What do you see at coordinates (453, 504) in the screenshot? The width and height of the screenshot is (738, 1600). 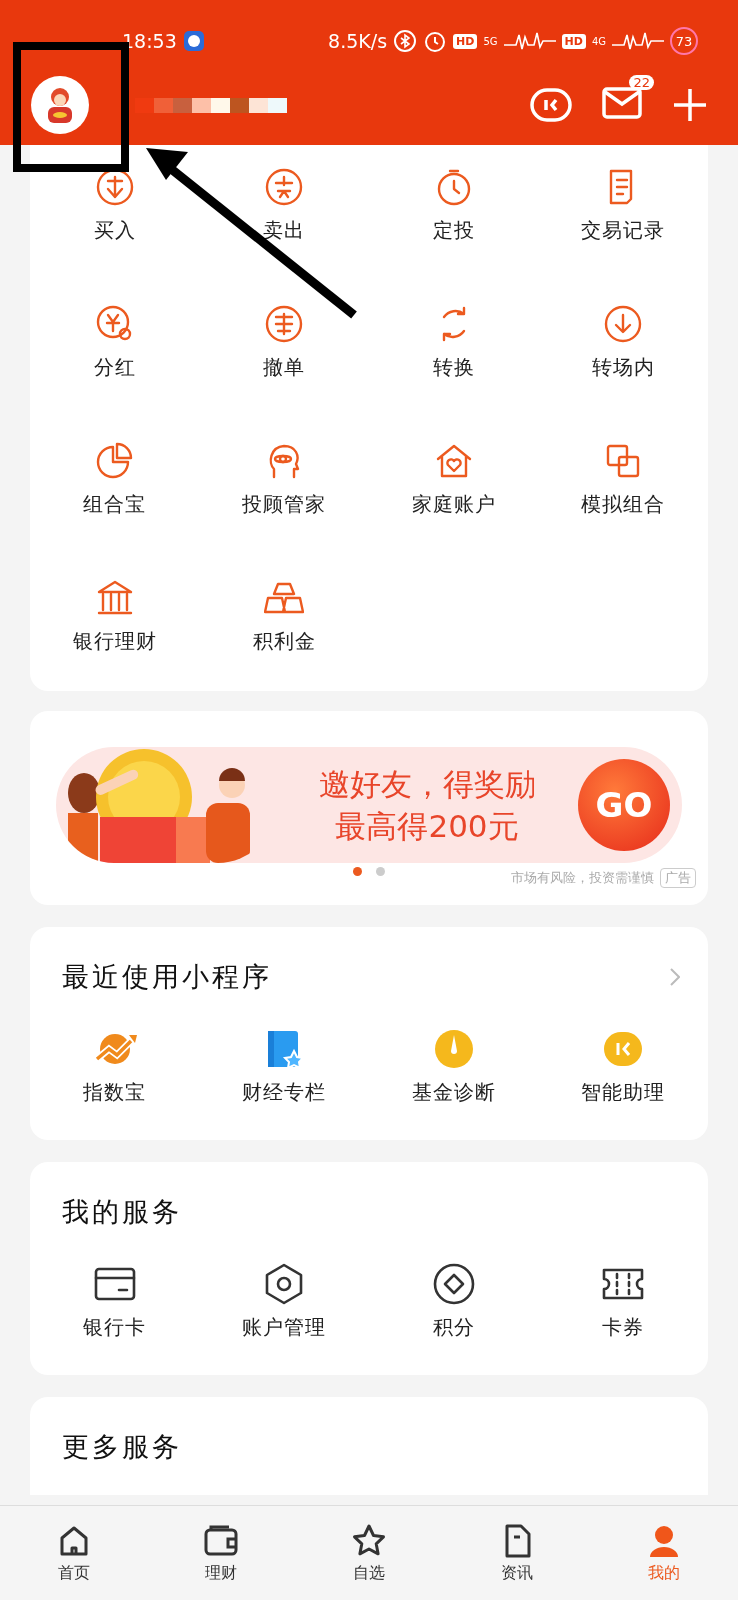 I see `action-label: 家庭账户` at bounding box center [453, 504].